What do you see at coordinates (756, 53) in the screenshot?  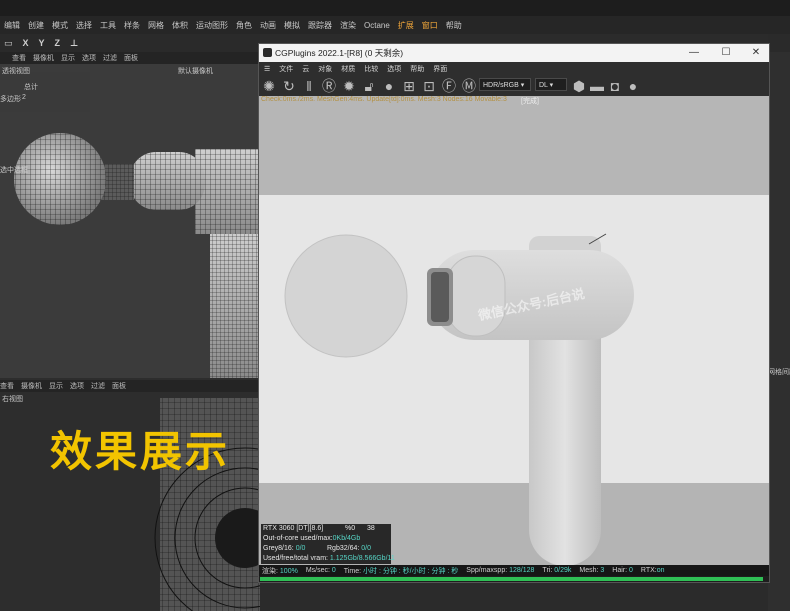 I see `close-icon: ✕` at bounding box center [756, 53].